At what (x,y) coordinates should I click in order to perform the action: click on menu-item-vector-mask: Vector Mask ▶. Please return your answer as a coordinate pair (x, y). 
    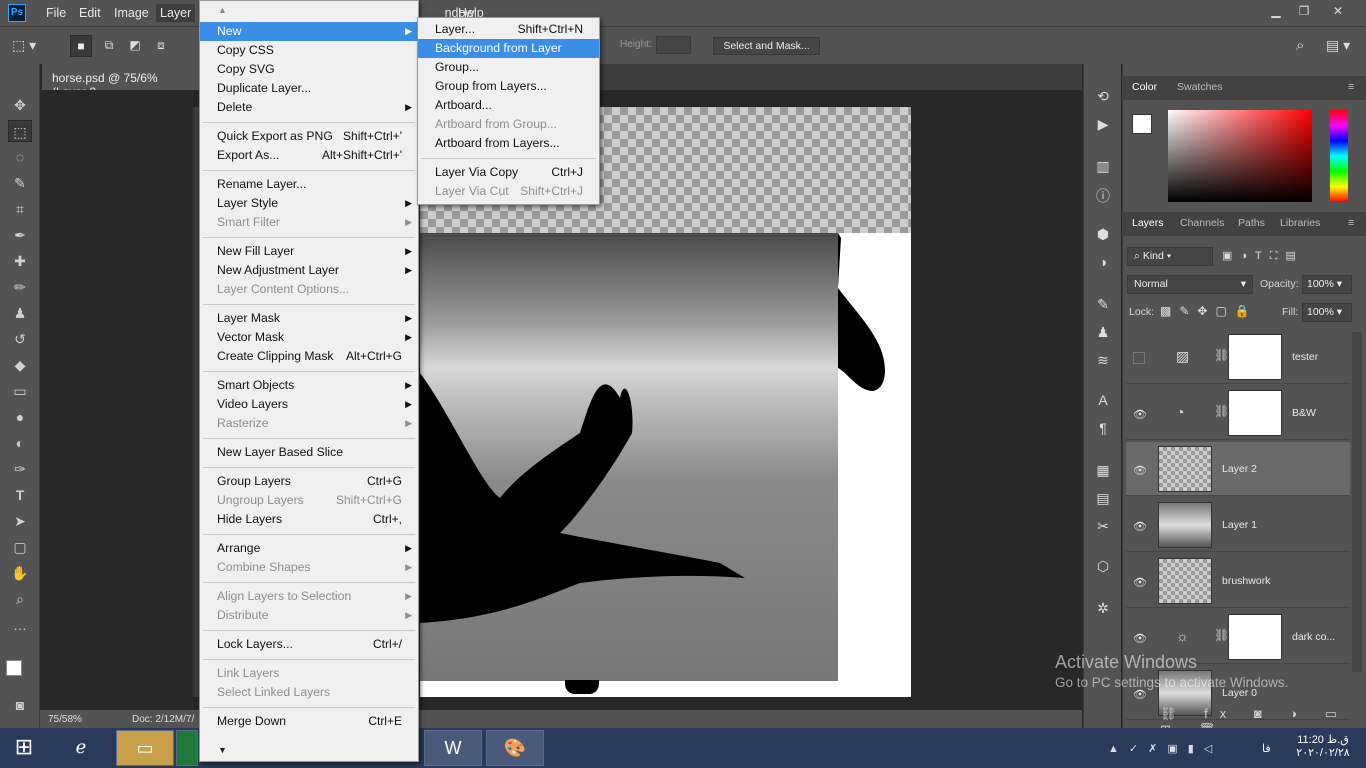
    Looking at the image, I should click on (309, 337).